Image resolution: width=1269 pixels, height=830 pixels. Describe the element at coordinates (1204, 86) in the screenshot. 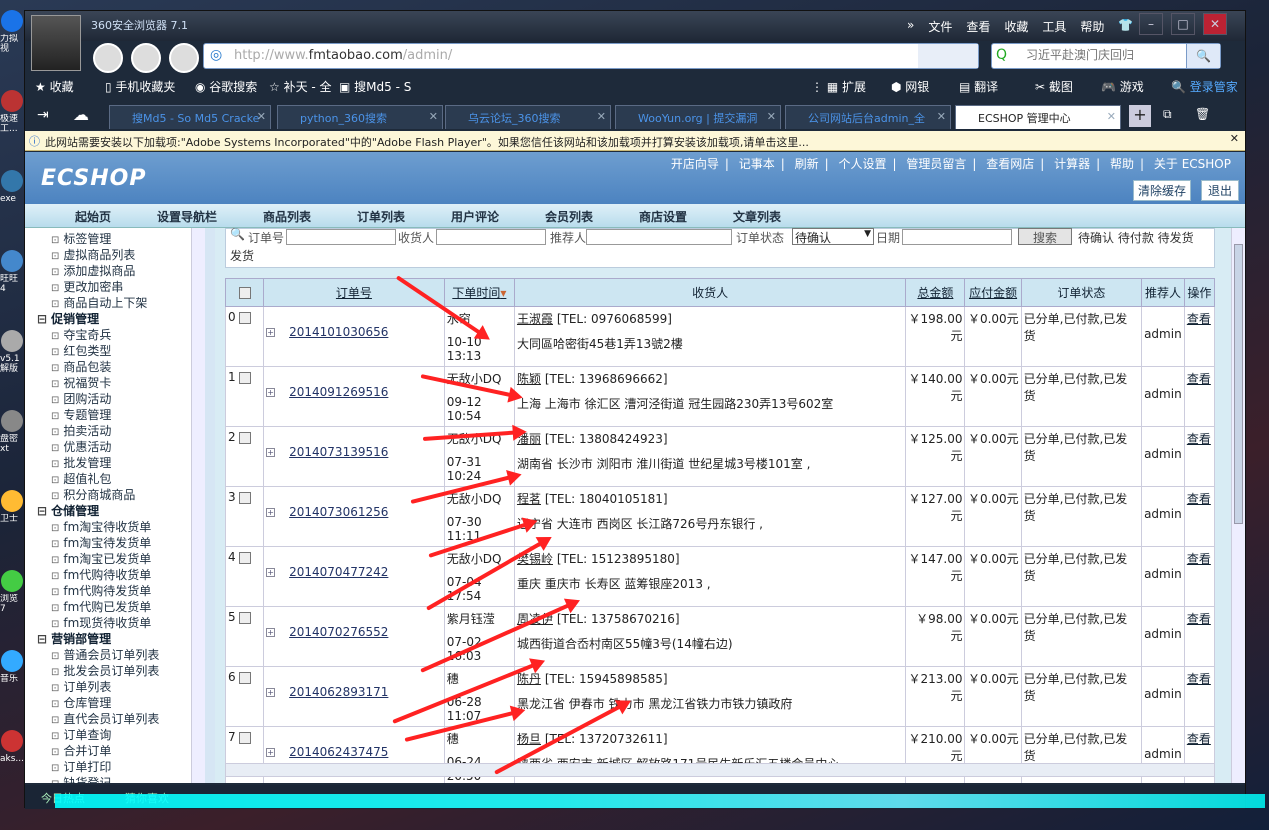

I see `login-manager-button: 🔍 登录管家` at that location.